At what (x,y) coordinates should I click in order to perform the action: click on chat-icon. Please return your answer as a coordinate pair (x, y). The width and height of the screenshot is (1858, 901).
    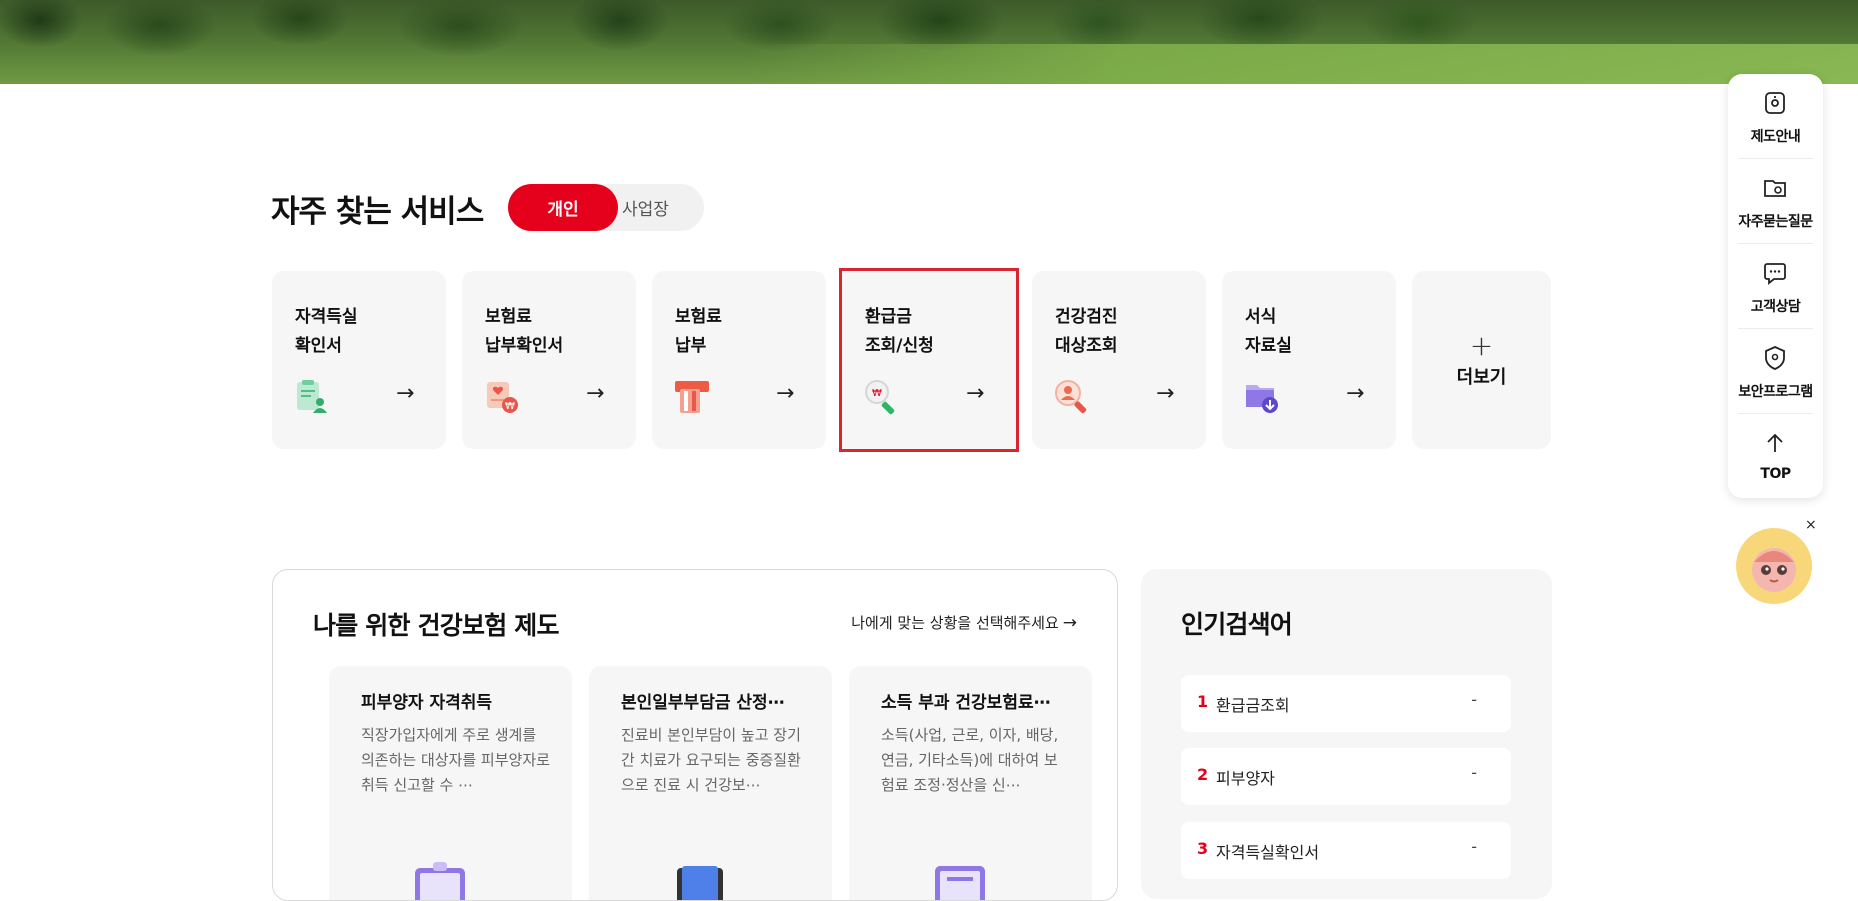
    Looking at the image, I should click on (1775, 274).